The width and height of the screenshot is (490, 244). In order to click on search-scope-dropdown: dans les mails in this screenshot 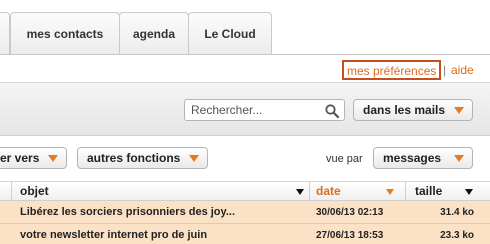, I will do `click(413, 110)`.